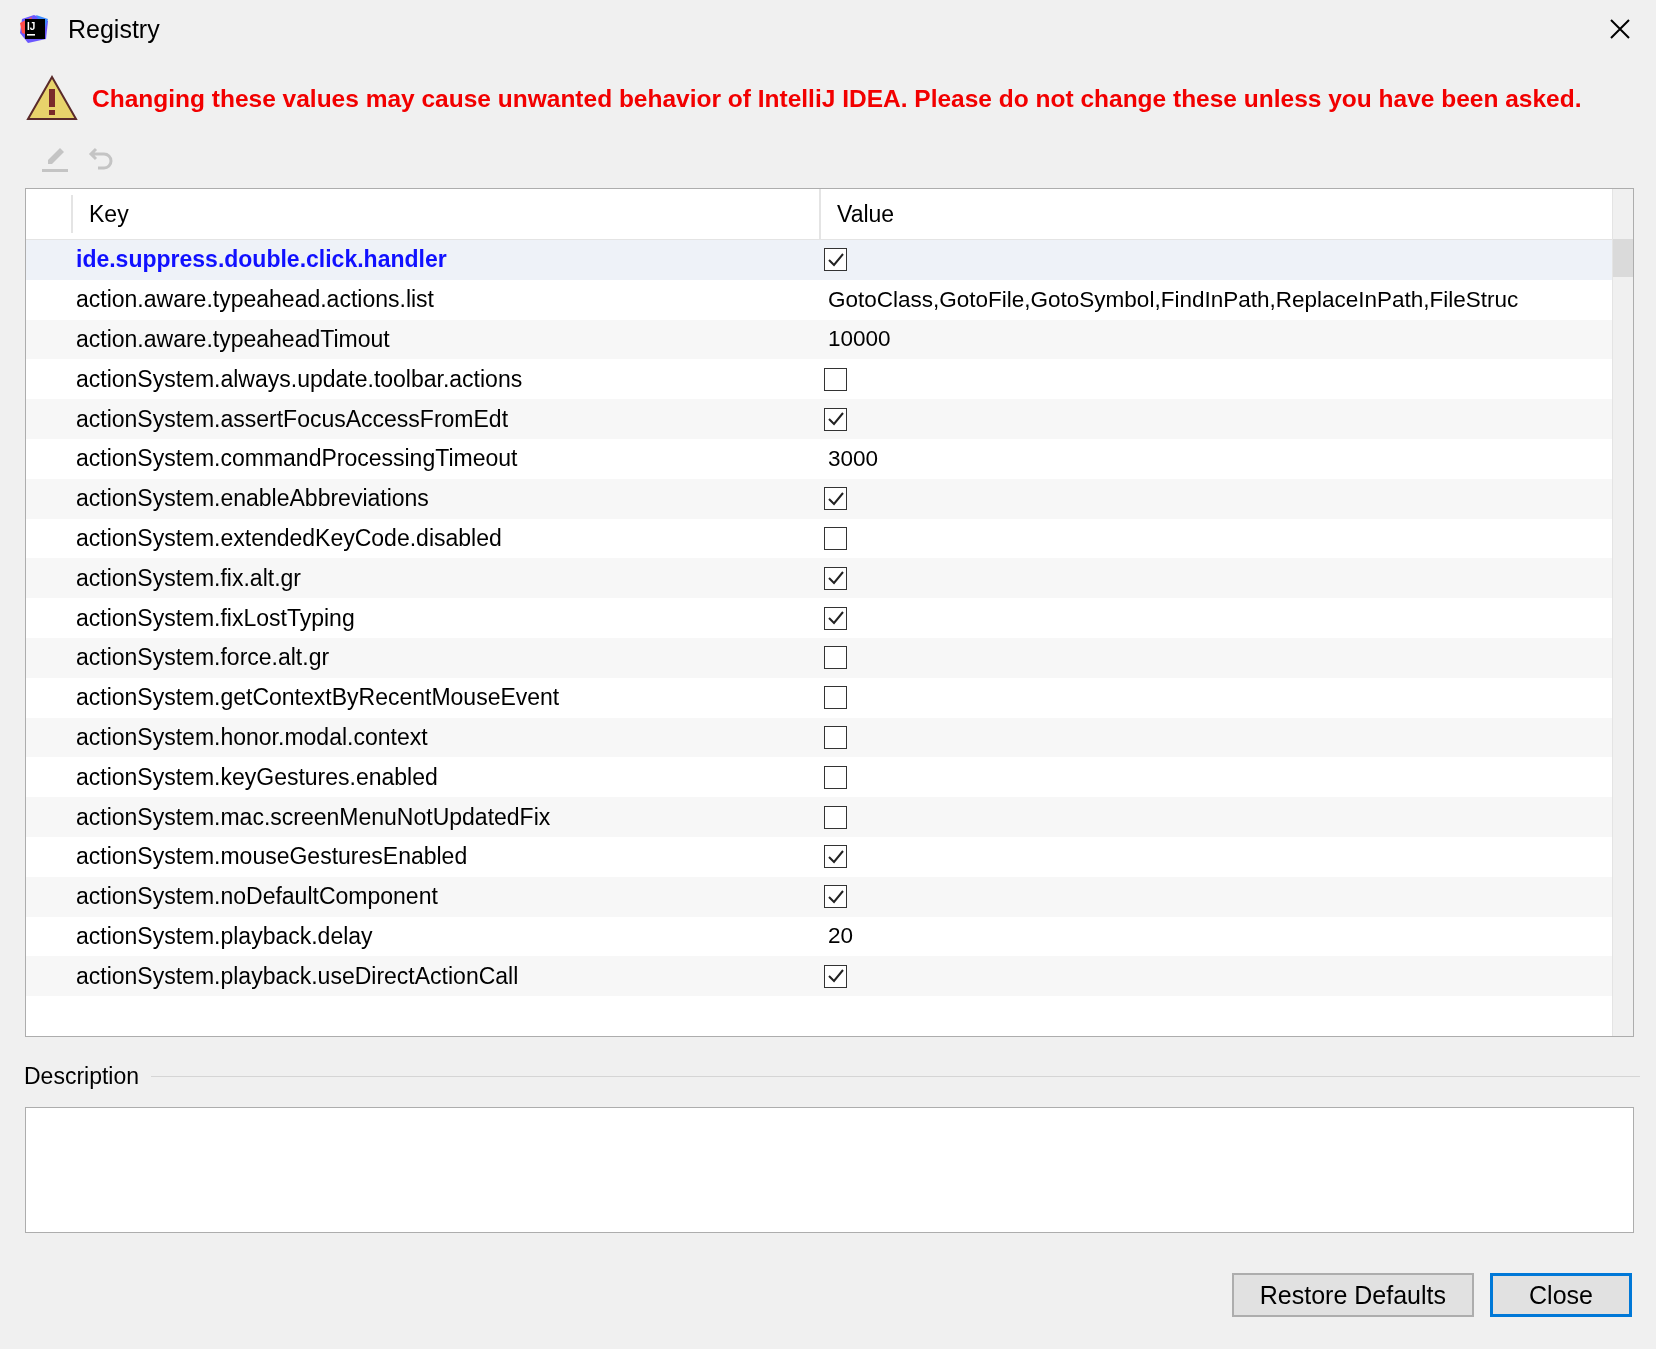  Describe the element at coordinates (853, 458) in the screenshot. I see `value-cell: 3000` at that location.